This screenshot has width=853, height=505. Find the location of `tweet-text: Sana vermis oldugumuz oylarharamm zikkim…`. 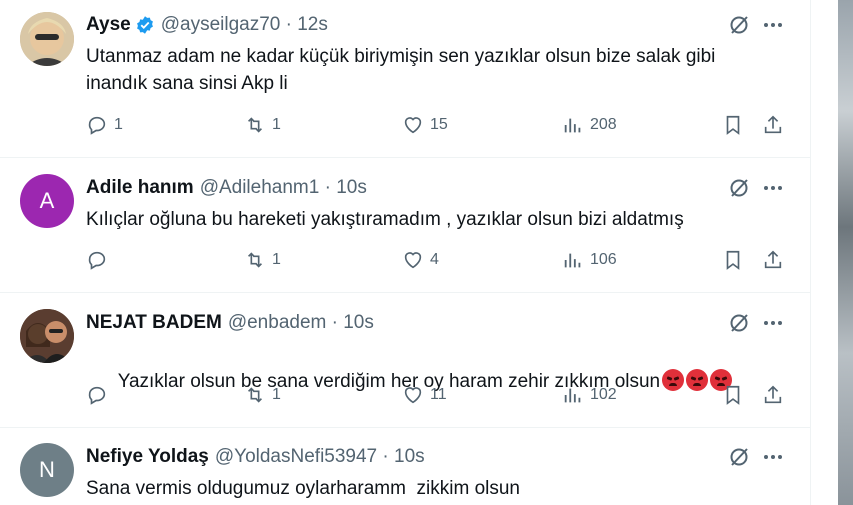

tweet-text: Sana vermis oldugumuz oylarharamm zikkim… is located at coordinates (303, 488).